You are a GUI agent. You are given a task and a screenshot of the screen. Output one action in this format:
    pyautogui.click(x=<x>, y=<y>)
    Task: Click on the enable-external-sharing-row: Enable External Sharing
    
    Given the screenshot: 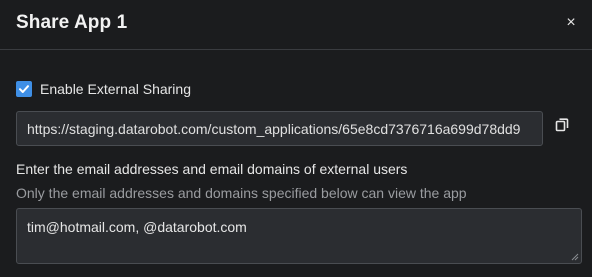 What is the action you would take?
    pyautogui.click(x=103, y=89)
    